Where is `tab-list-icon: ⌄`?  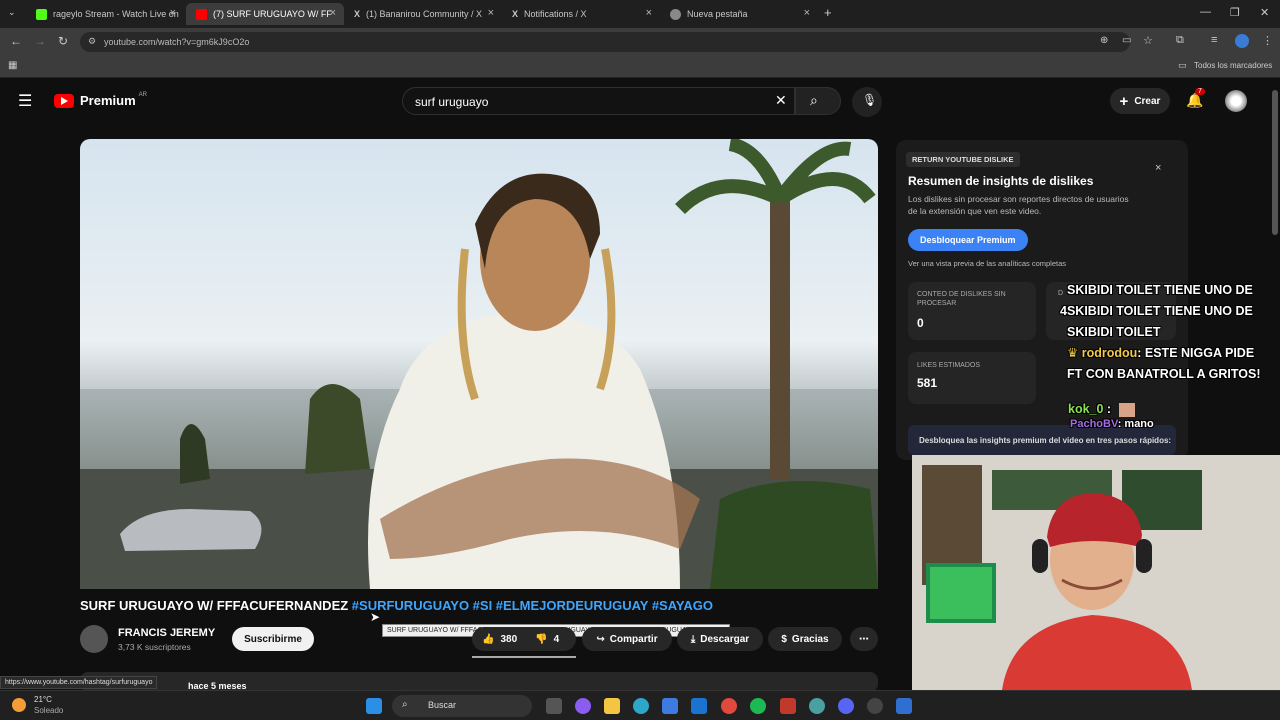 tab-list-icon: ⌄ is located at coordinates (12, 12).